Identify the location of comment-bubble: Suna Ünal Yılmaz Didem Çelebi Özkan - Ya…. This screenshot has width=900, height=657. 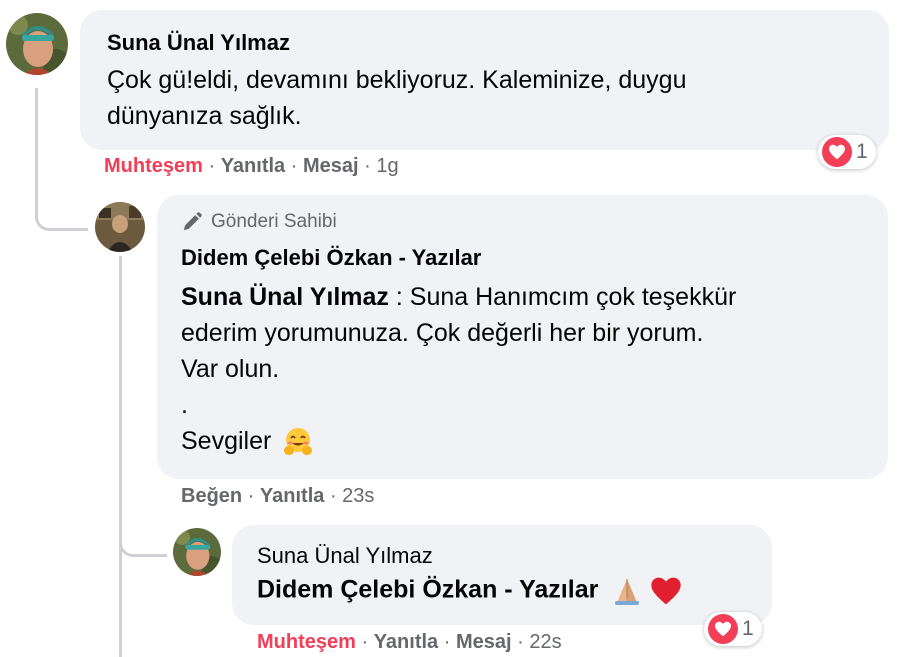
(502, 575).